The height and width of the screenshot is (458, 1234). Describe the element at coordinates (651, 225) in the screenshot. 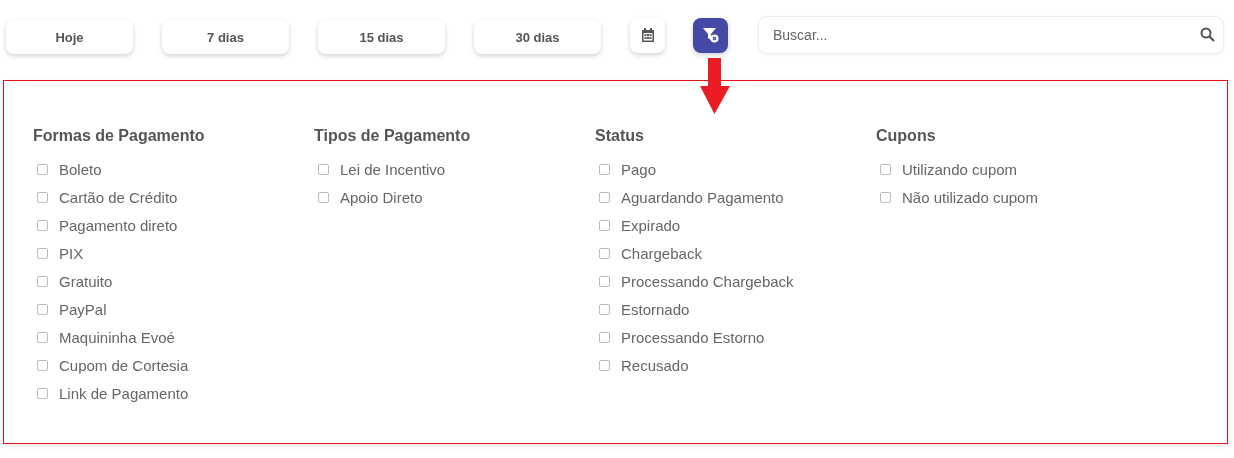

I see `option-label: Expirado` at that location.